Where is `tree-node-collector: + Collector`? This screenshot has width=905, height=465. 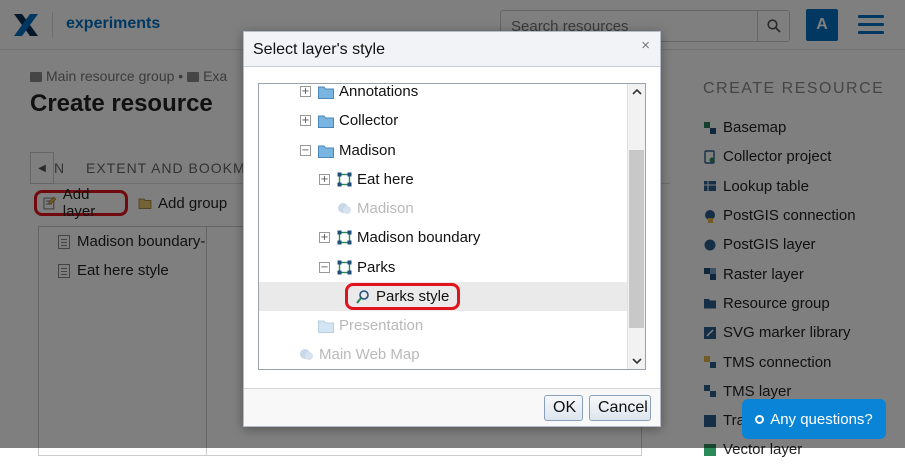
tree-node-collector: + Collector is located at coordinates (443, 120).